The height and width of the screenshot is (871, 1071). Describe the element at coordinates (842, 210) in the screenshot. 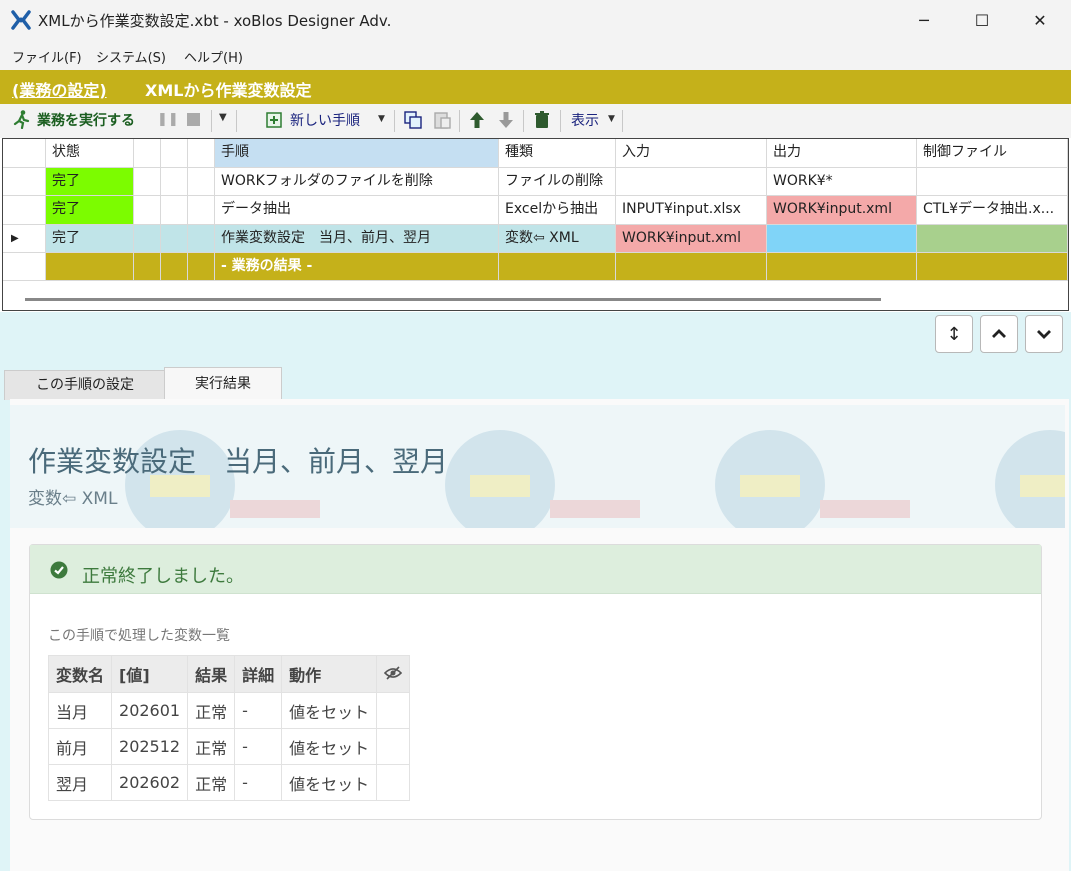

I see `output-cell: WORK¥input.xml` at that location.